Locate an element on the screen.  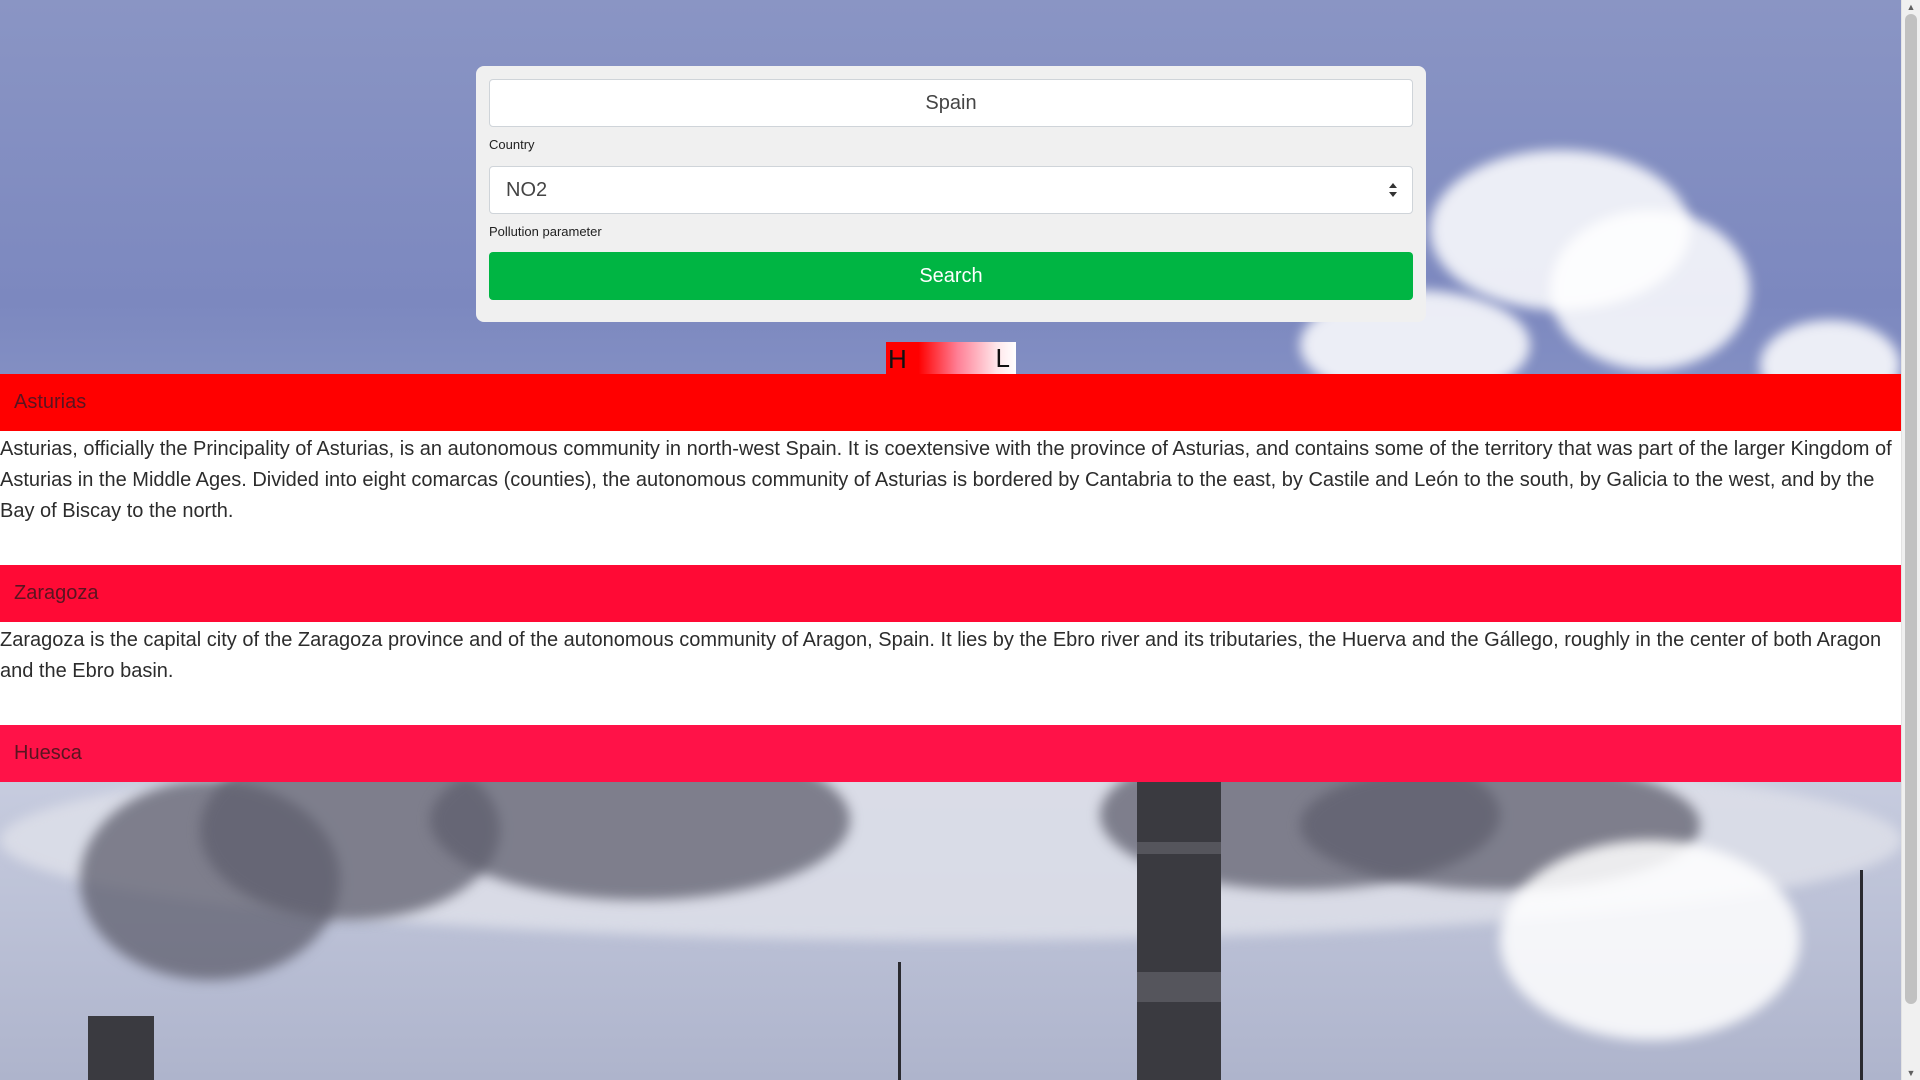
legend-low-label: L is located at coordinates (1002, 358).